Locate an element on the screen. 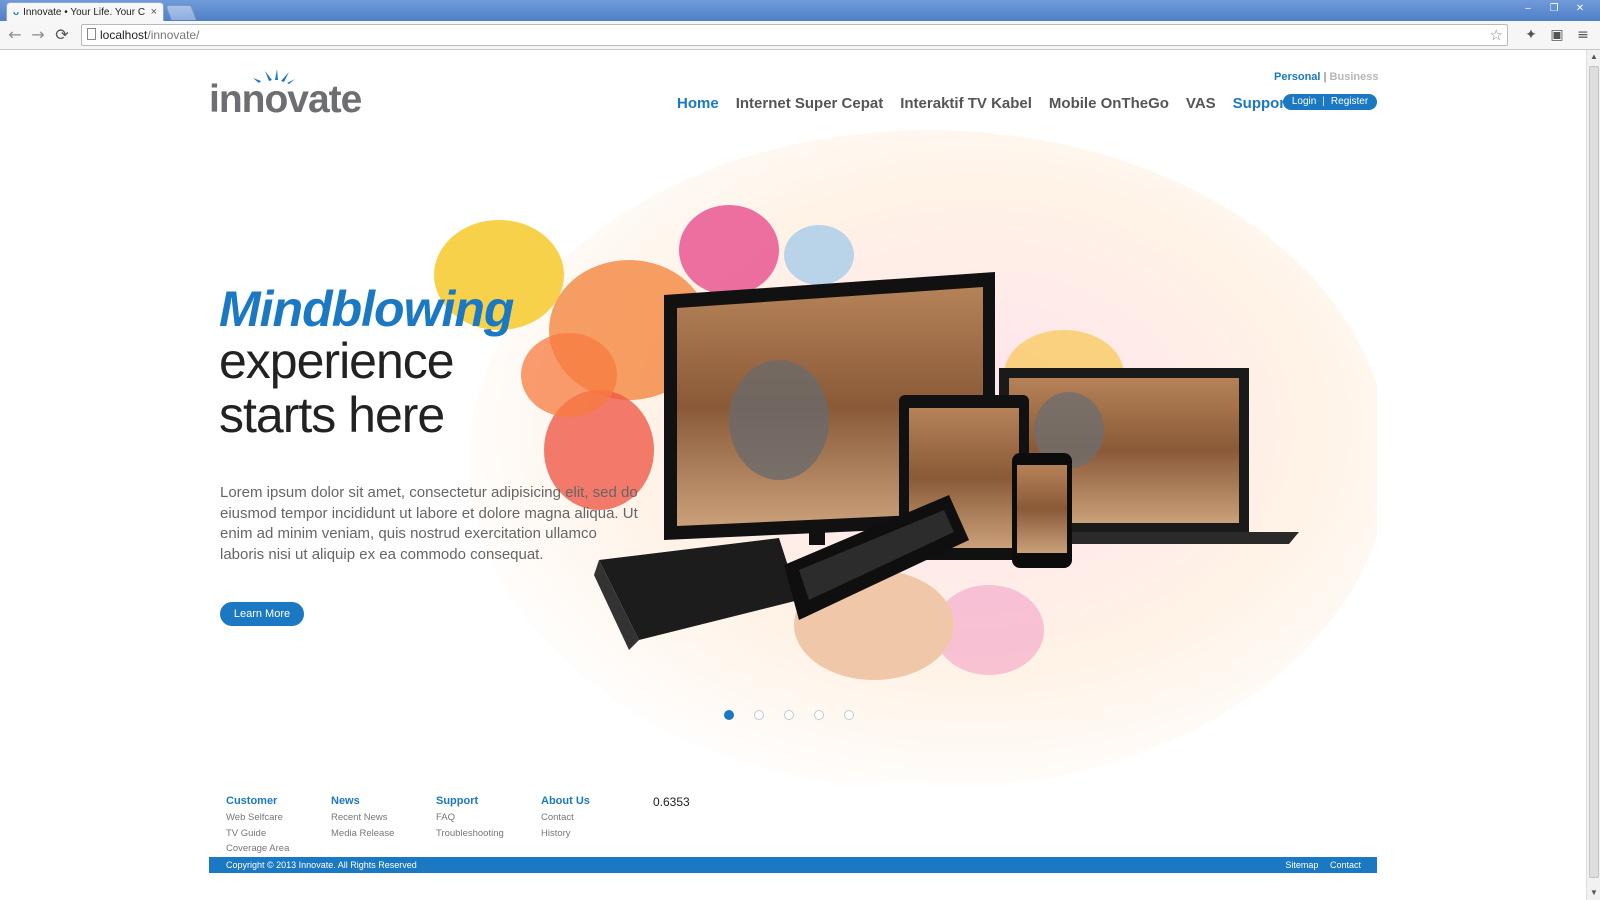 Image resolution: width=1600 pixels, height=900 pixels. hero-title-line3: starts here is located at coordinates (332, 415).